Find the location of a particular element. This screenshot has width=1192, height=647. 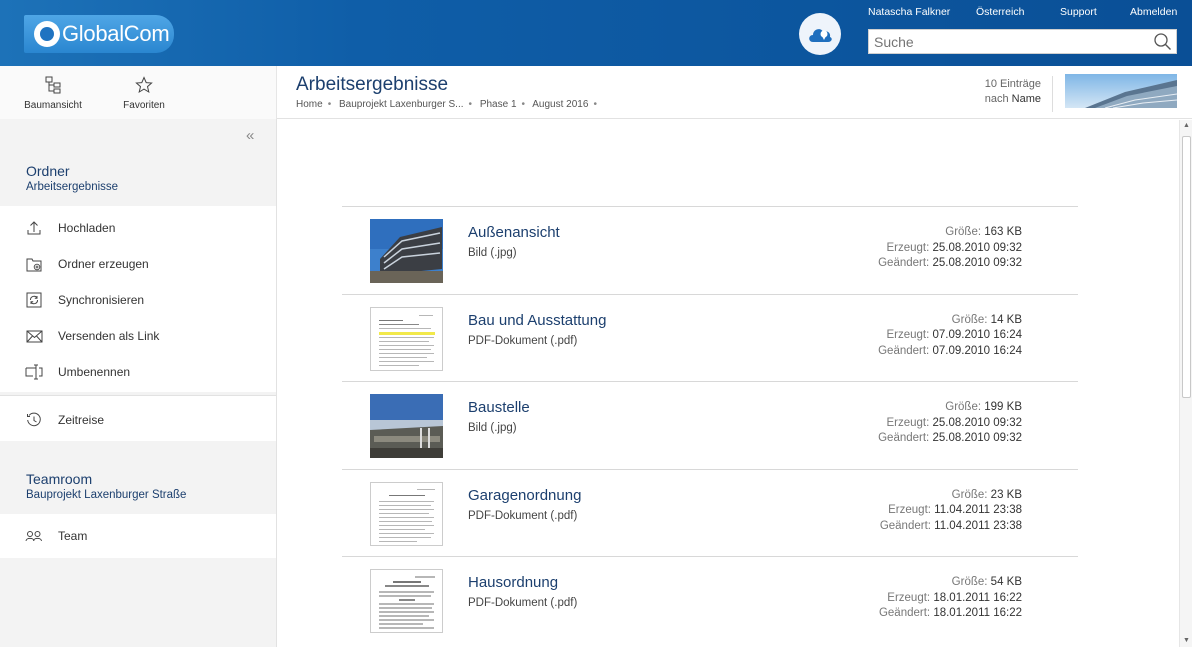

team-section: Team is located at coordinates (138, 536).